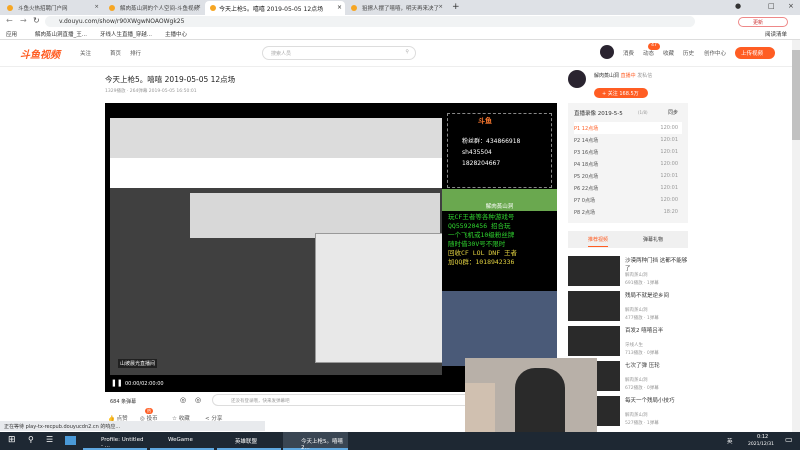 The image size is (800, 451). Describe the element at coordinates (653, 239) in the screenshot. I see `tab-gifts: 弹幕礼物` at that location.